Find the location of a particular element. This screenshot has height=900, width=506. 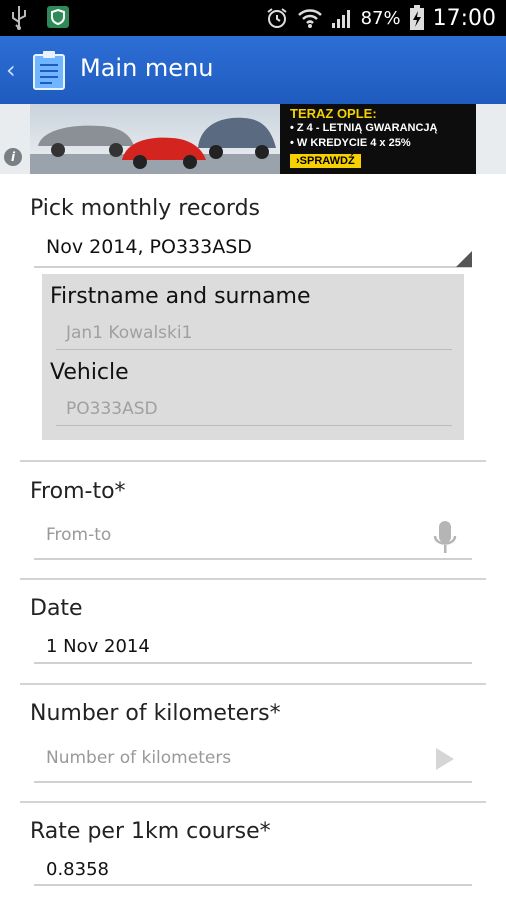

ad-bullet-1: • Z 4 - LETNIĄ GWARANCJĄ is located at coordinates (364, 128).